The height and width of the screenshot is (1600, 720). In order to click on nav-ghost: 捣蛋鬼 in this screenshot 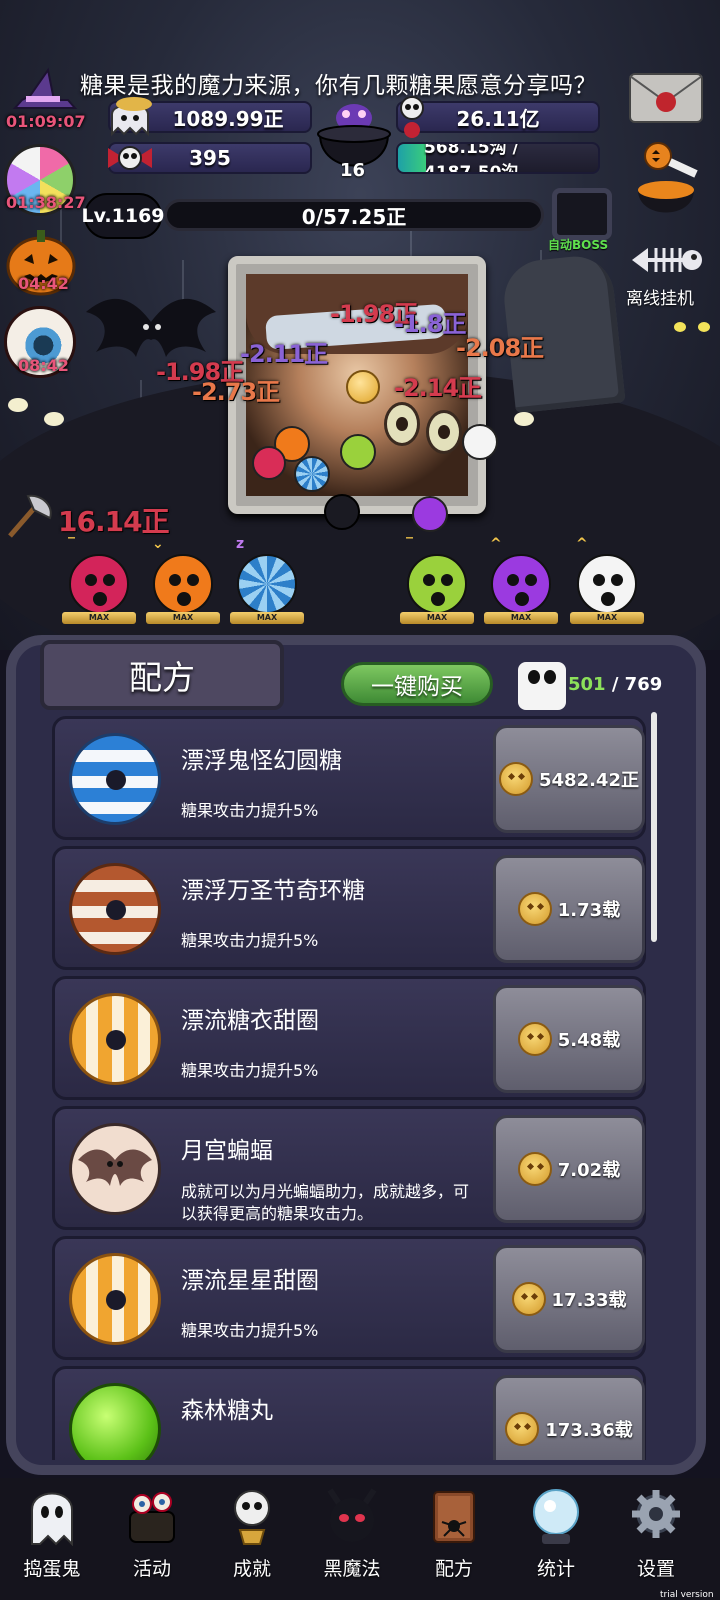, I will do `click(50, 1541)`.